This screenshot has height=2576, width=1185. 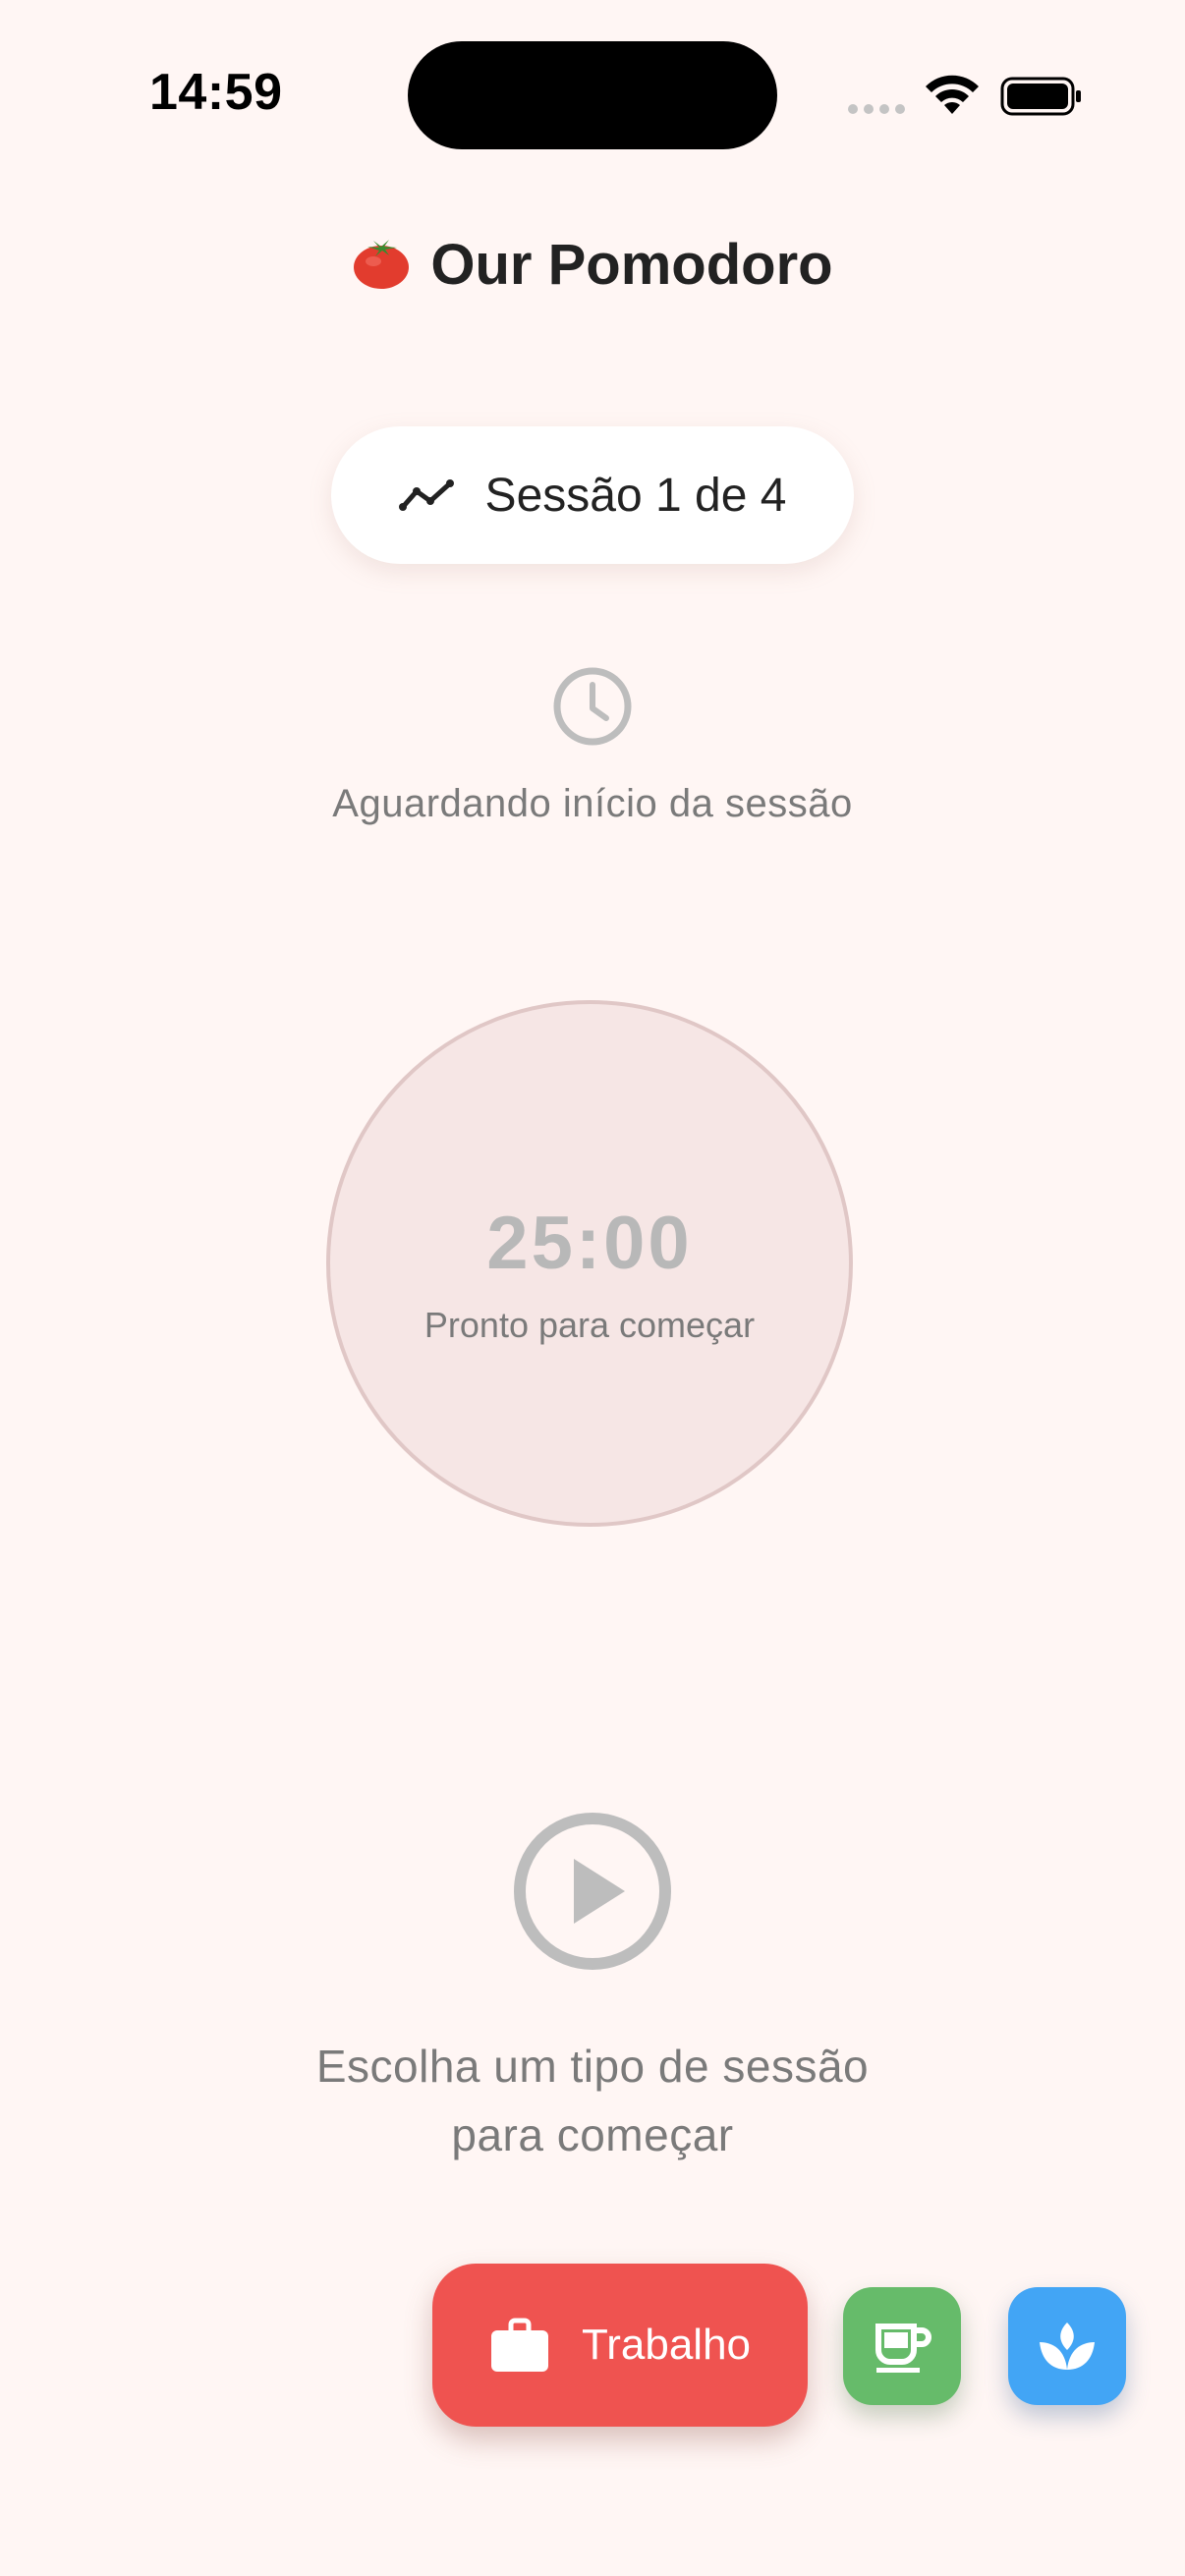 I want to click on session-counter-label: Sessão 1 de 4, so click(x=635, y=495).